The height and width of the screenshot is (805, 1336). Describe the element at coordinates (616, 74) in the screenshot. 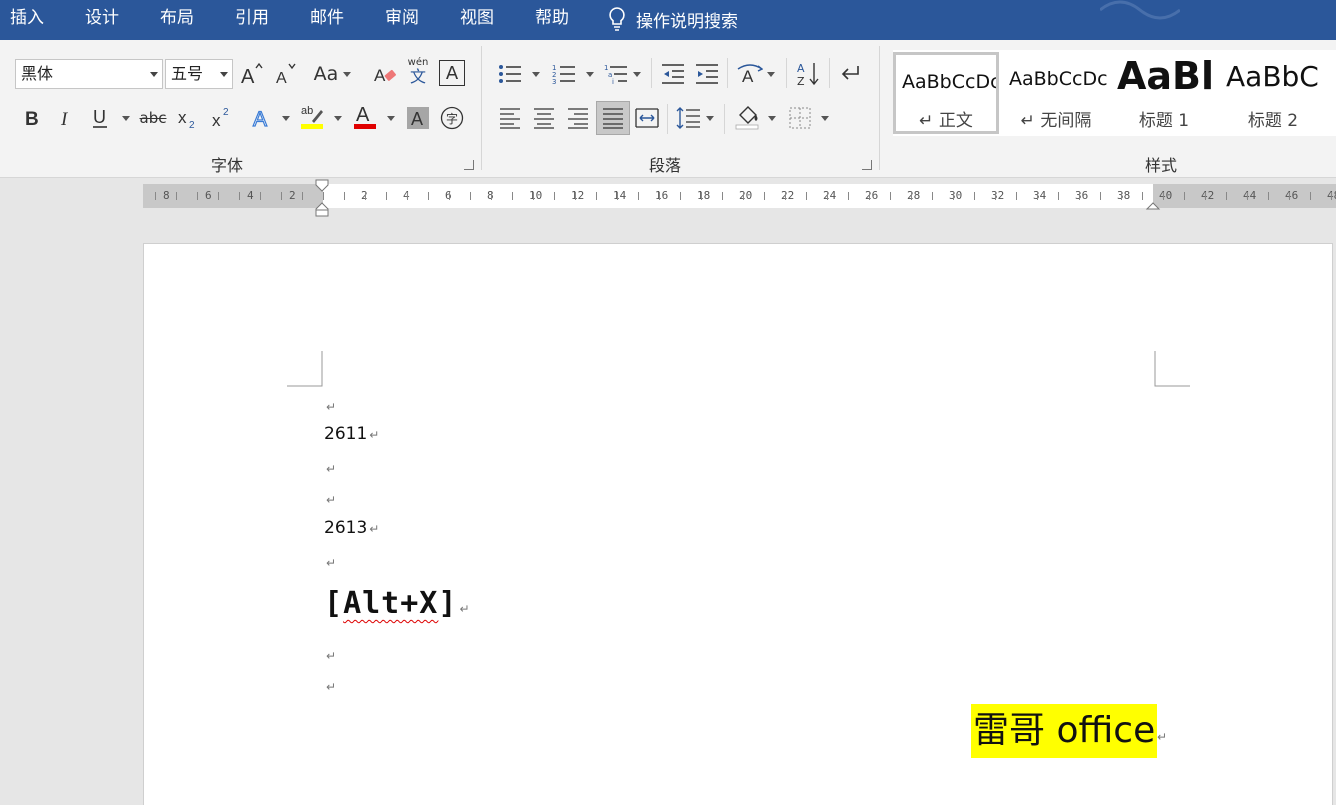

I see `multilevel-list-button: 1ai` at that location.